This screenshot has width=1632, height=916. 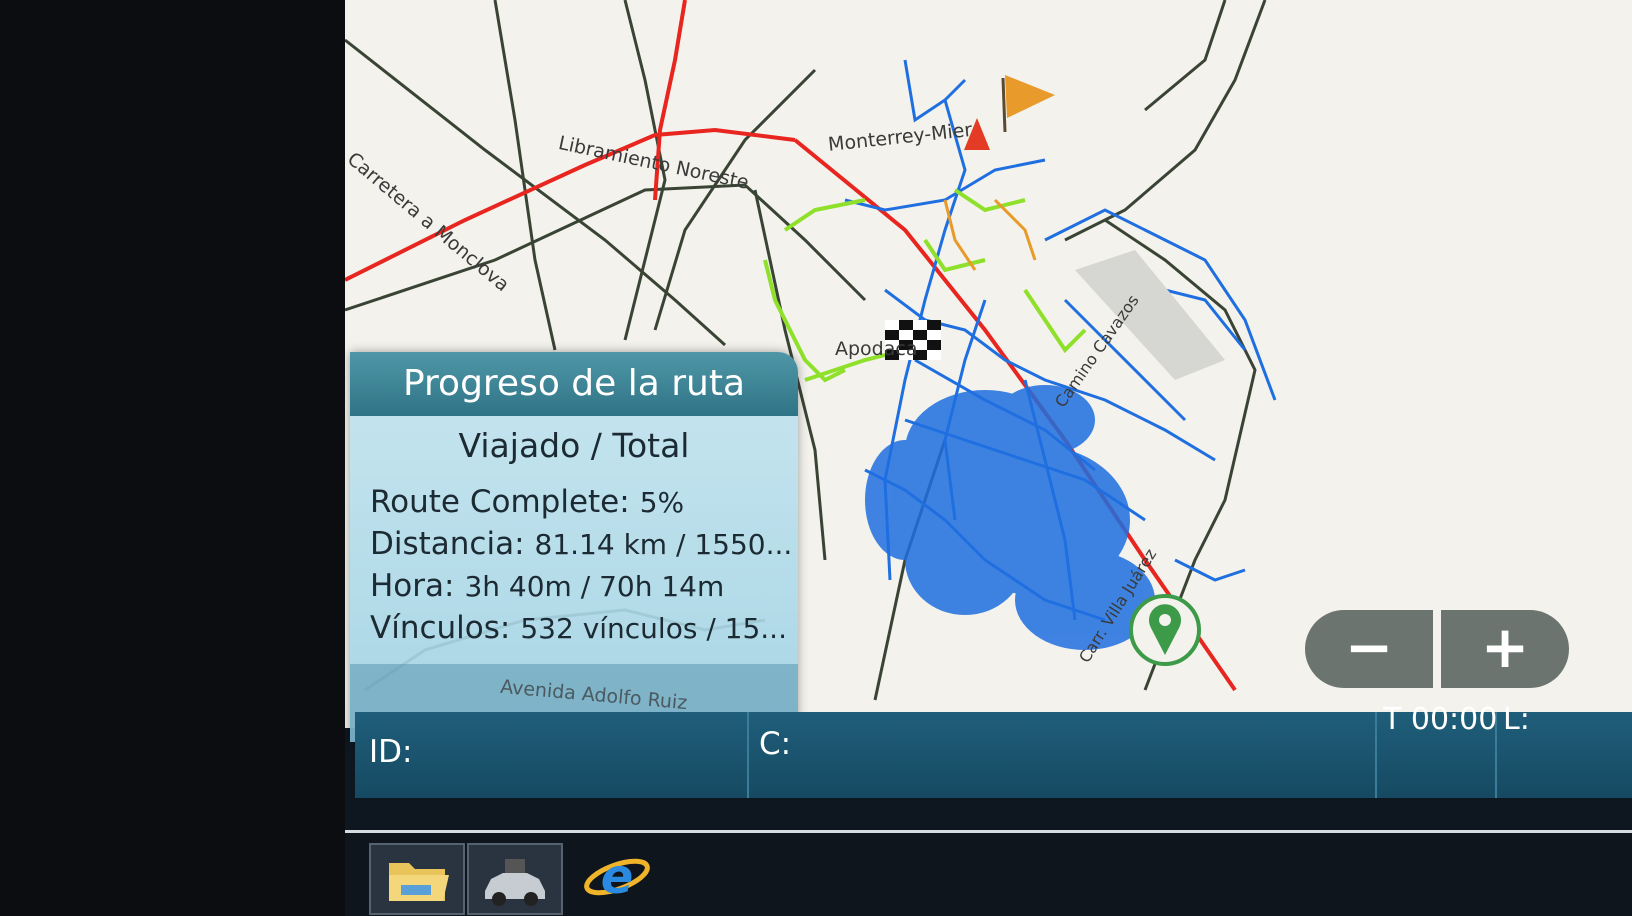 I want to click on zoom-in-button: +, so click(x=1505, y=649).